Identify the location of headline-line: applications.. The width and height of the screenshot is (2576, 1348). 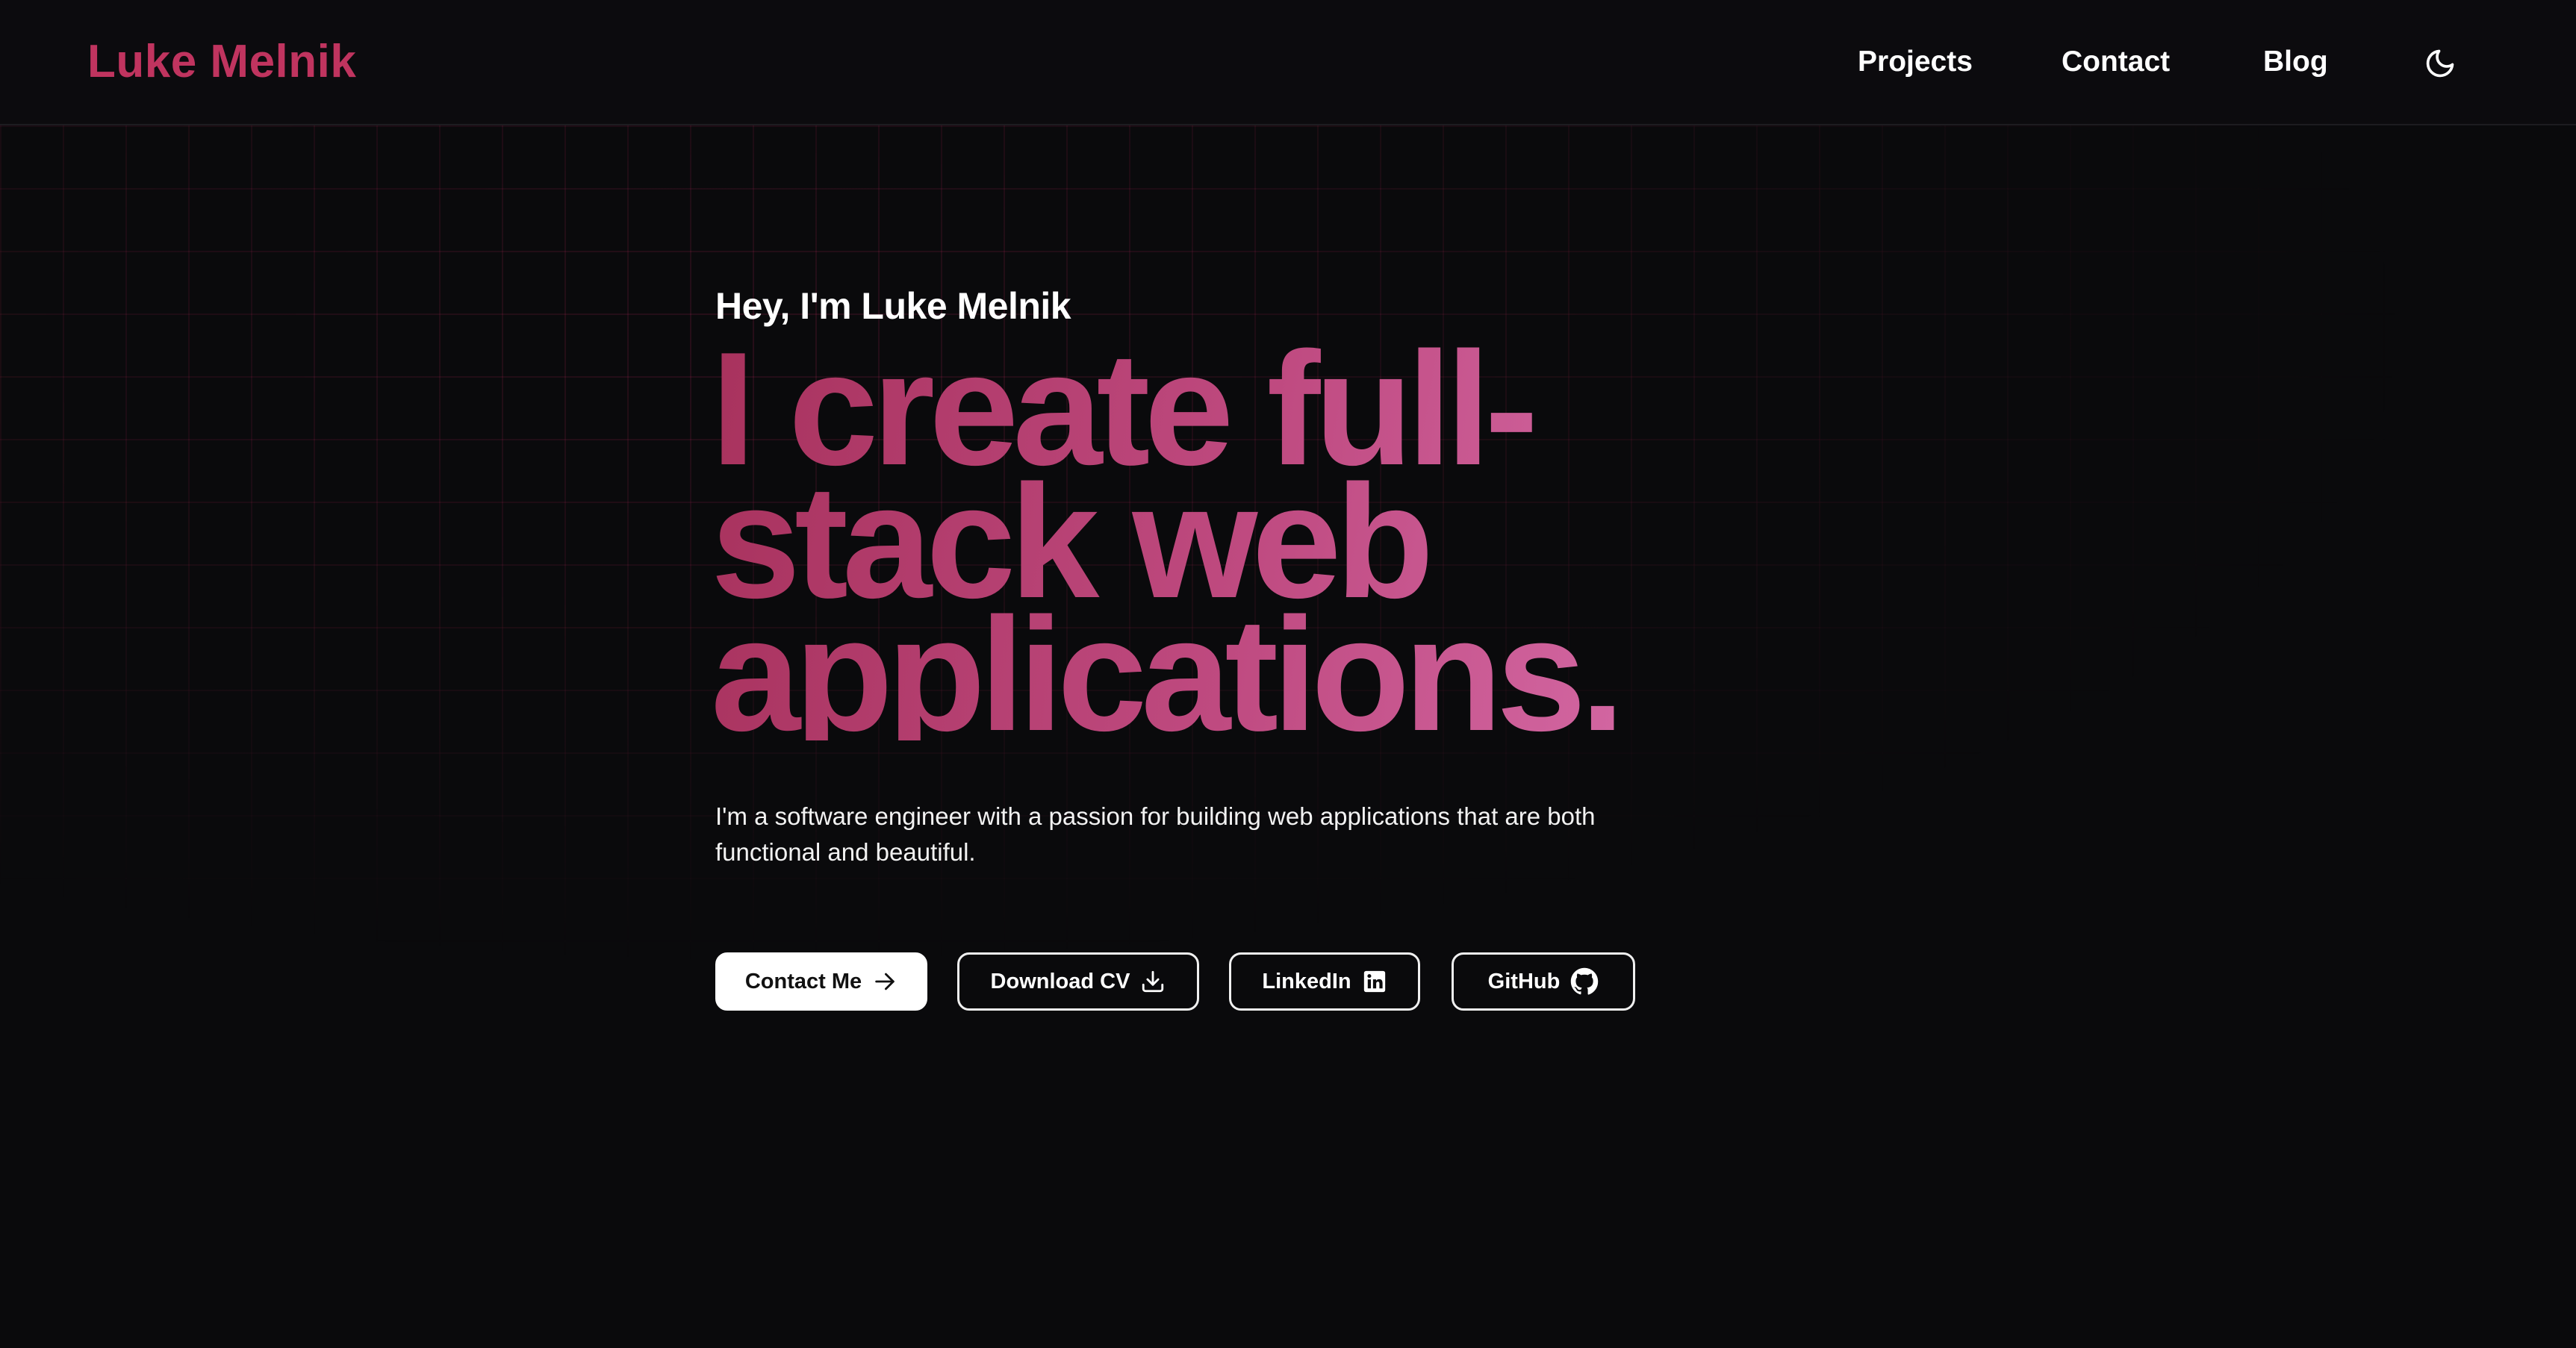
(1165, 674).